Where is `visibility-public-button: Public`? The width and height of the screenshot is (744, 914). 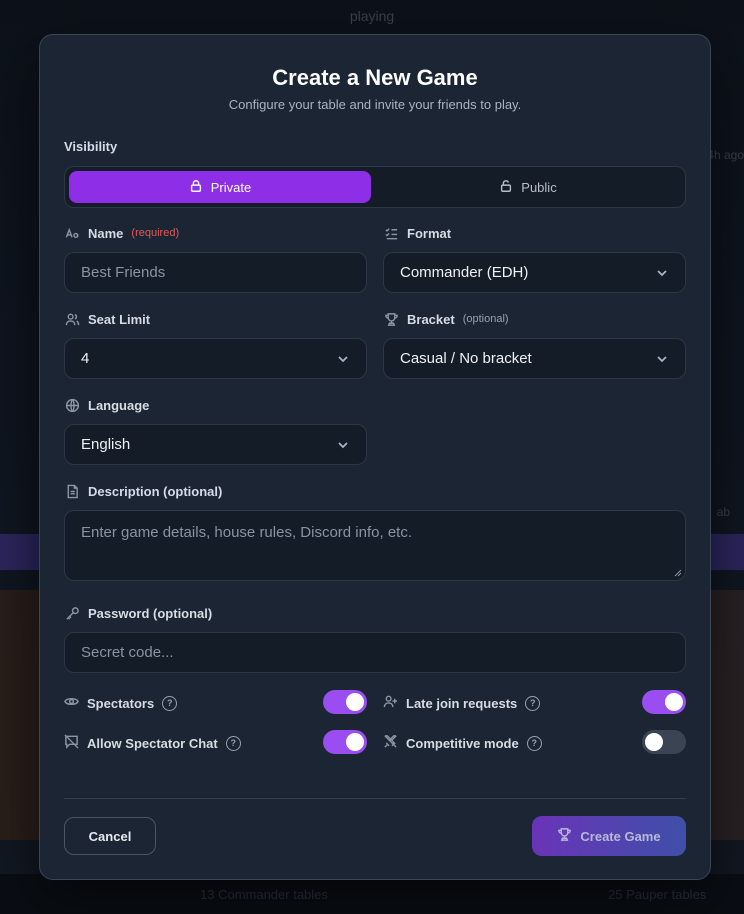 visibility-public-button: Public is located at coordinates (528, 187).